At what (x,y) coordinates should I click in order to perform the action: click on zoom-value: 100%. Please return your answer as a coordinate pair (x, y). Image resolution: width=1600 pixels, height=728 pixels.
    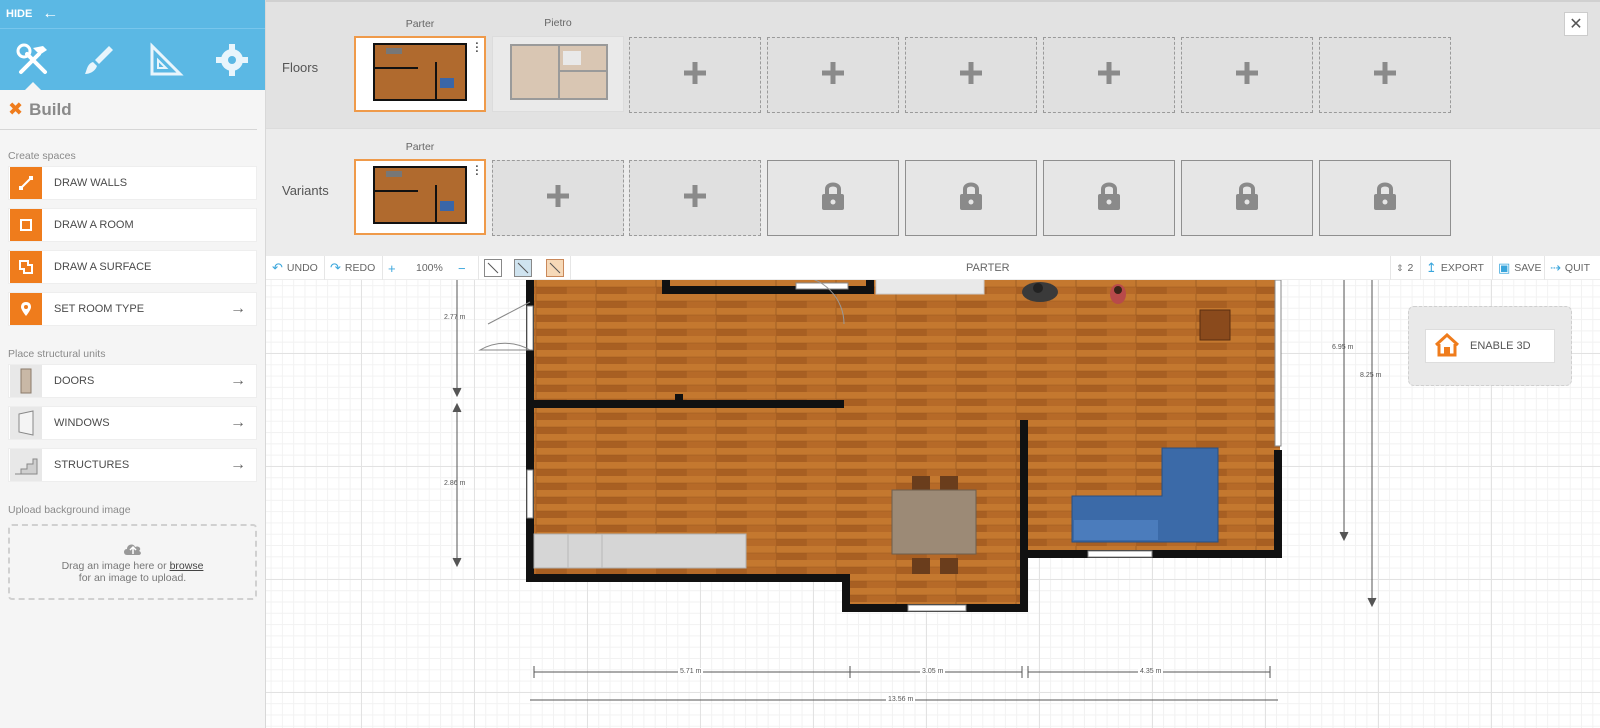
    Looking at the image, I should click on (429, 268).